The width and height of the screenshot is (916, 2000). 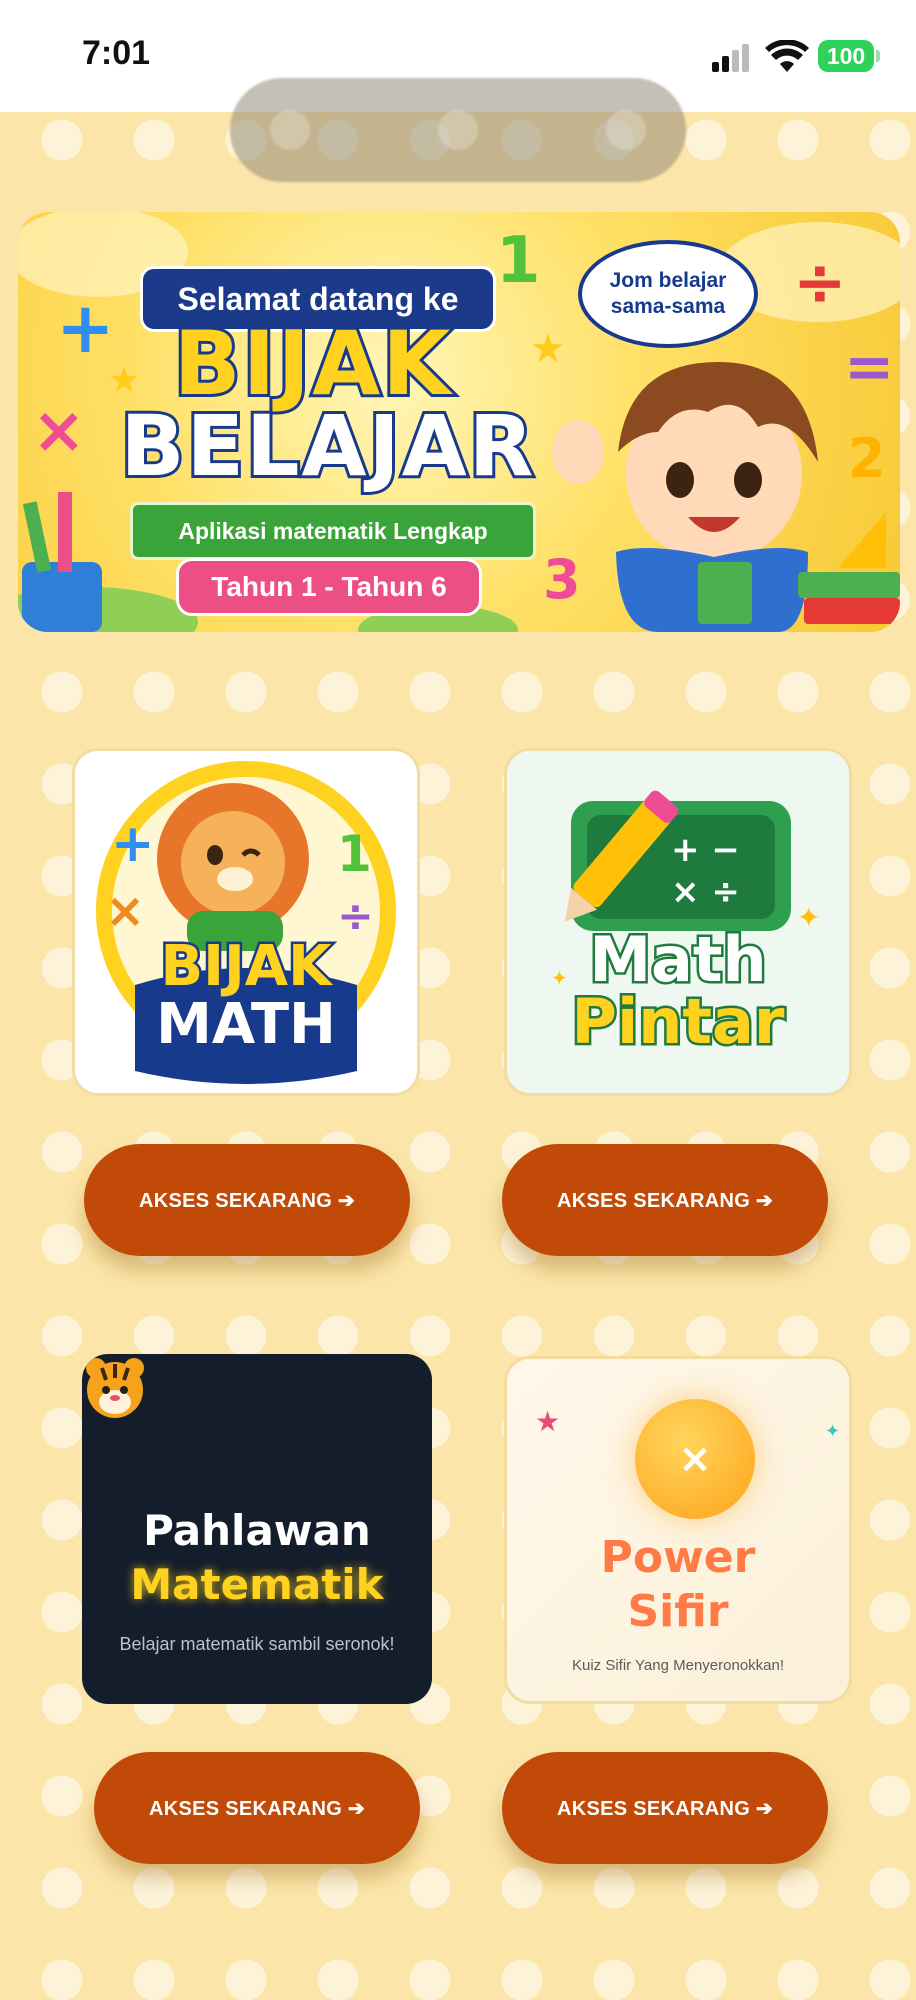 I want to click on power-sifir-subtitle: Kuiz Sifir Yang Menyeronokkan!, so click(x=678, y=1665).